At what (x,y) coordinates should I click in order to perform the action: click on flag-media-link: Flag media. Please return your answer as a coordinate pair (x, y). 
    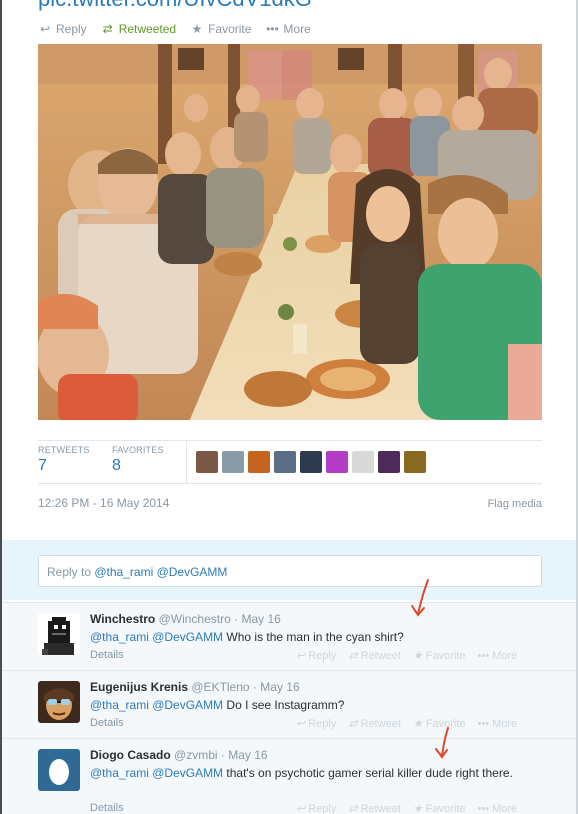
    Looking at the image, I should click on (515, 504).